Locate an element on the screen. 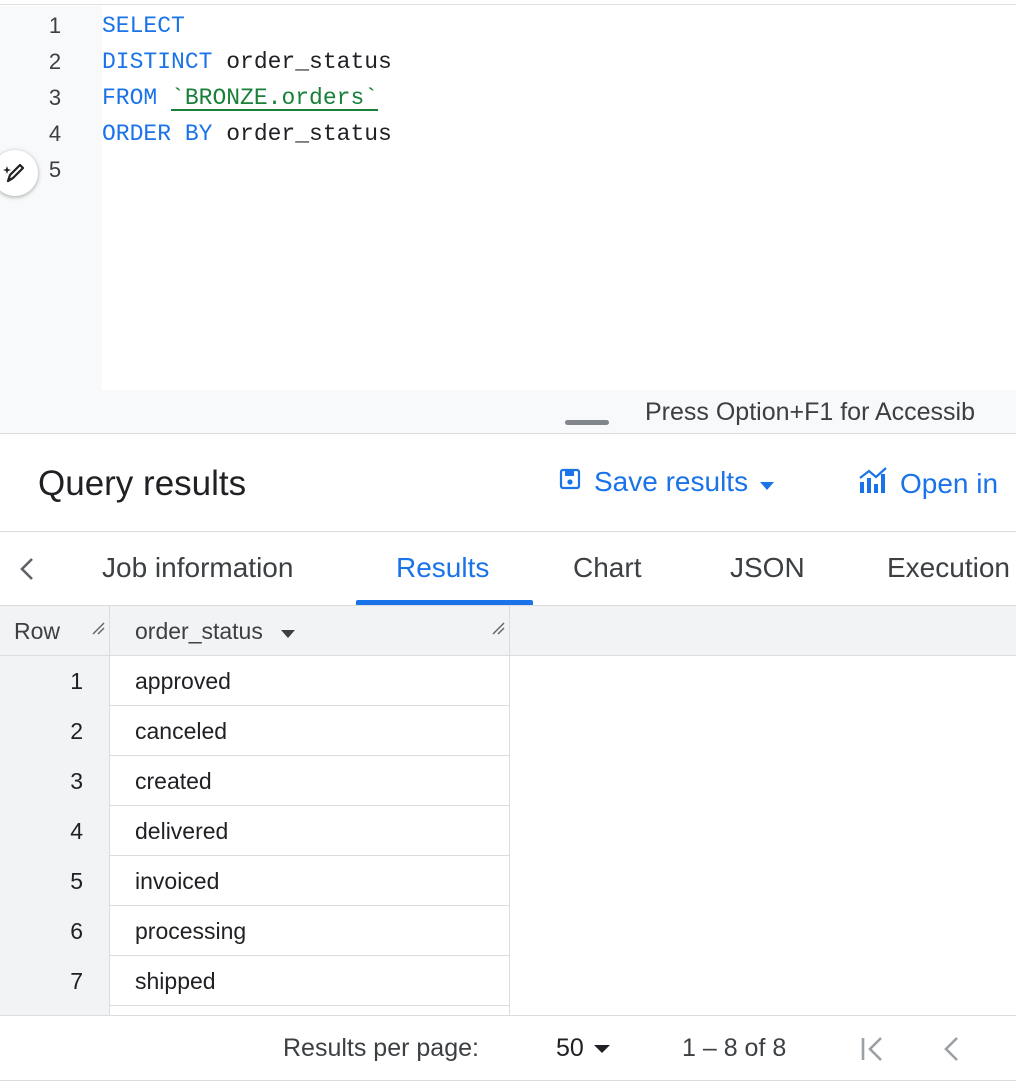  table-row: 5 invoiced is located at coordinates (255, 881).